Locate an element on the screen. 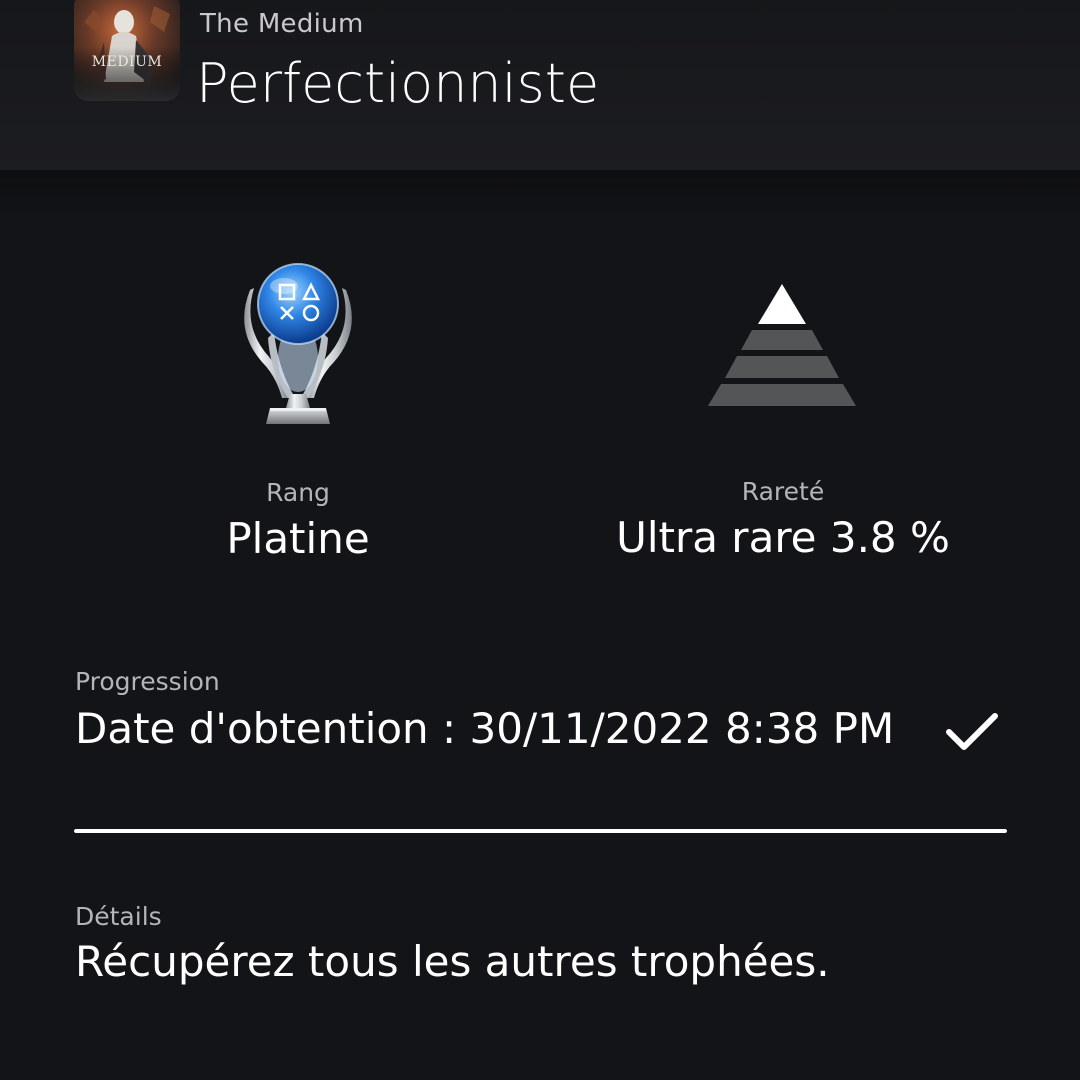 The height and width of the screenshot is (1080, 1080). game-title: The Medium is located at coordinates (282, 24).